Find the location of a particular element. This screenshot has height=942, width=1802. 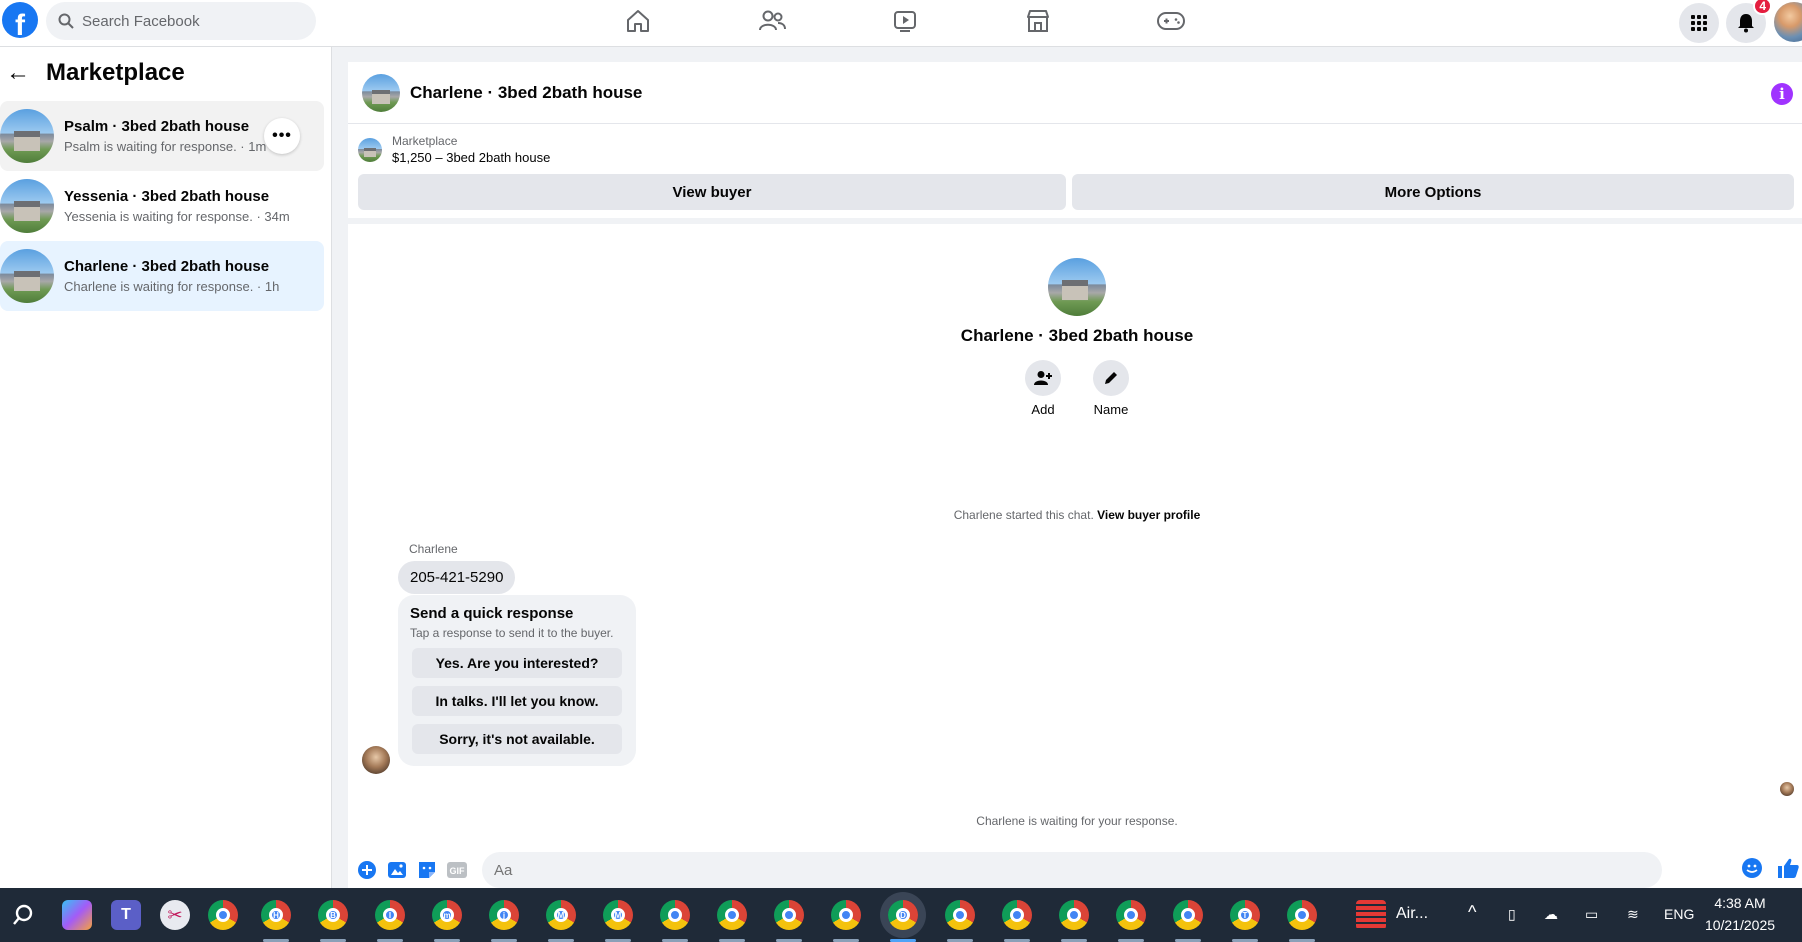

sidebar-title: Marketplace is located at coordinates (115, 72).